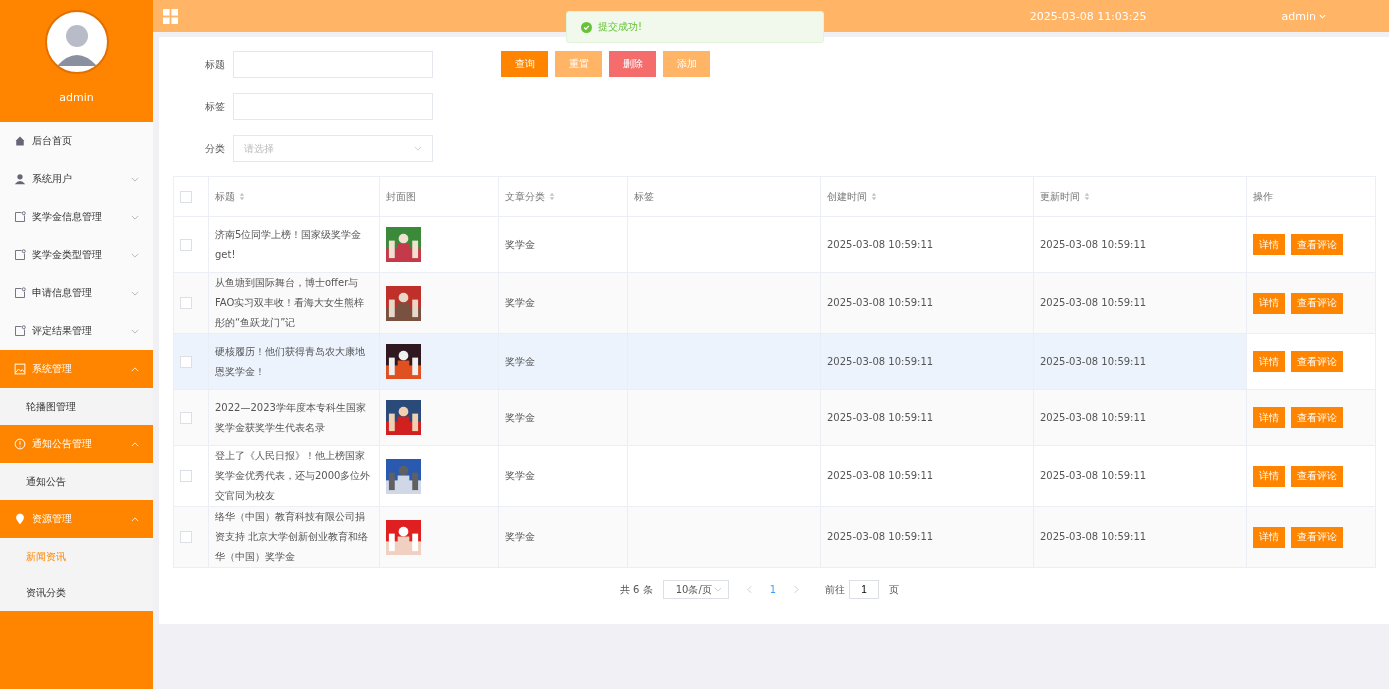  I want to click on column-header: 标题, so click(230, 196).